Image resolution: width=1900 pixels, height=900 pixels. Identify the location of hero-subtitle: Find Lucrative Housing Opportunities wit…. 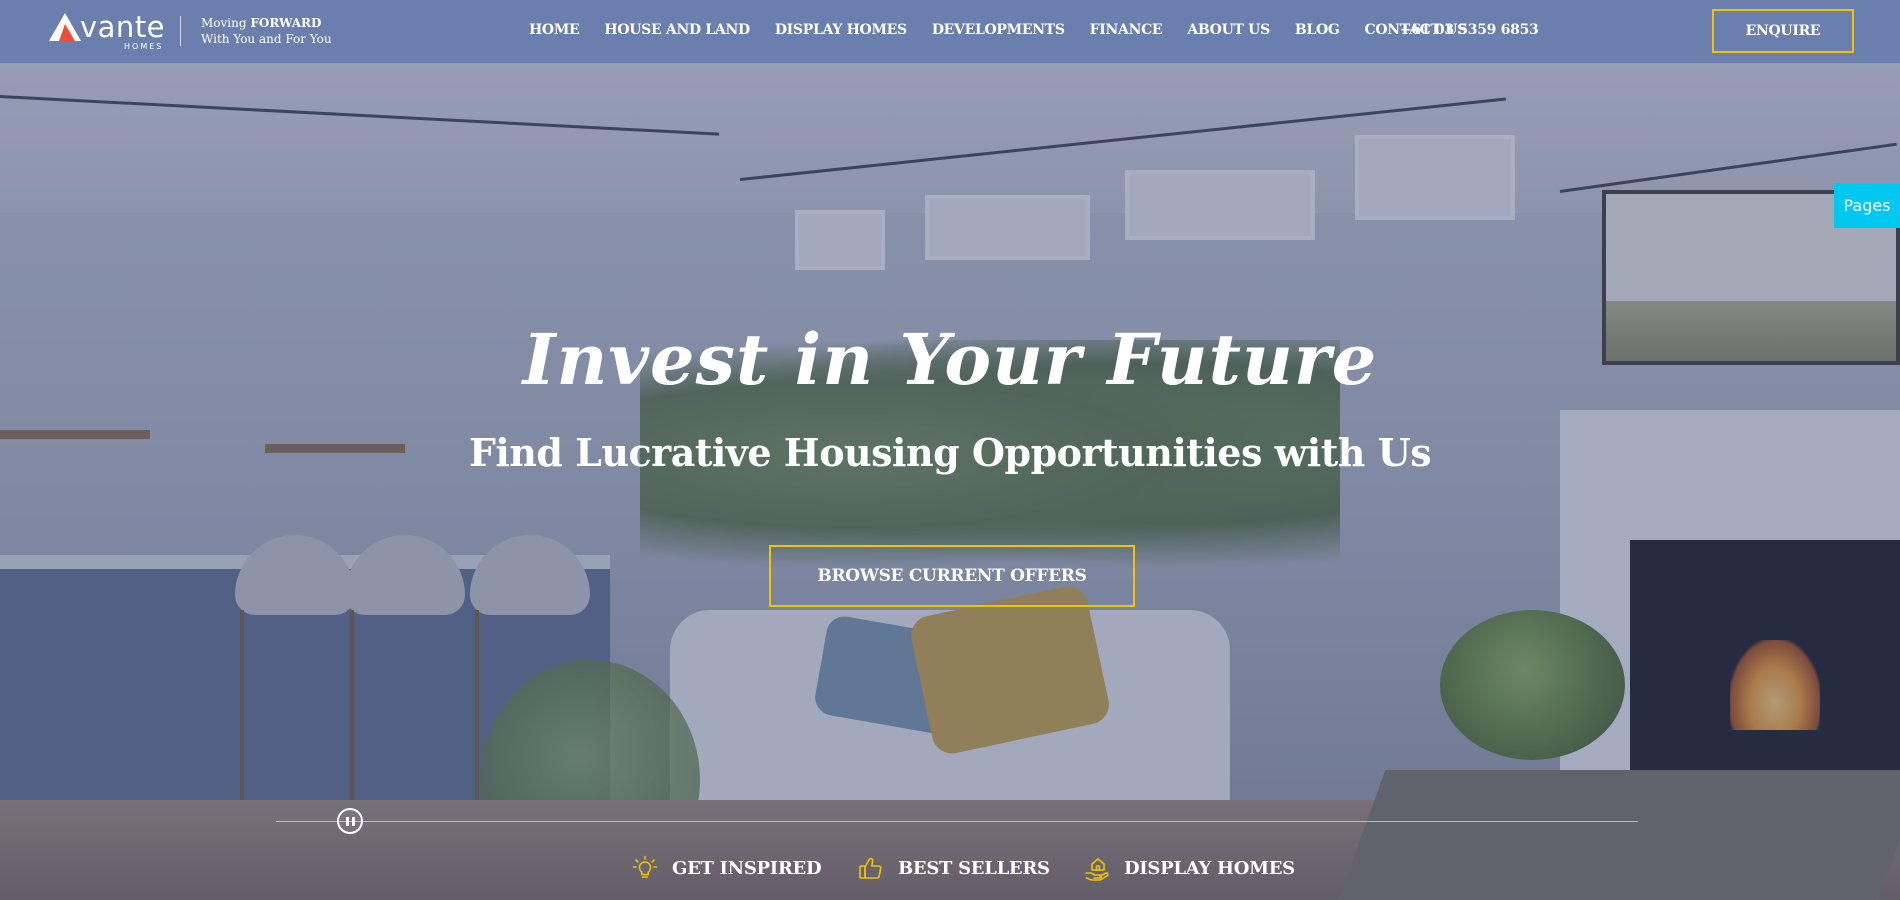
(950, 452).